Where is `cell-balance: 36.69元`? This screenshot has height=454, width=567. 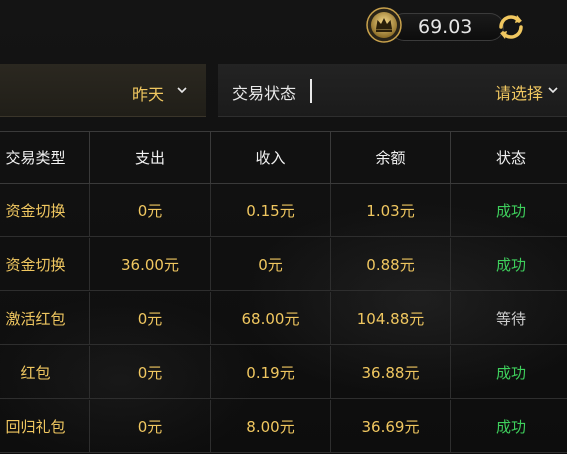
cell-balance: 36.69元 is located at coordinates (391, 426).